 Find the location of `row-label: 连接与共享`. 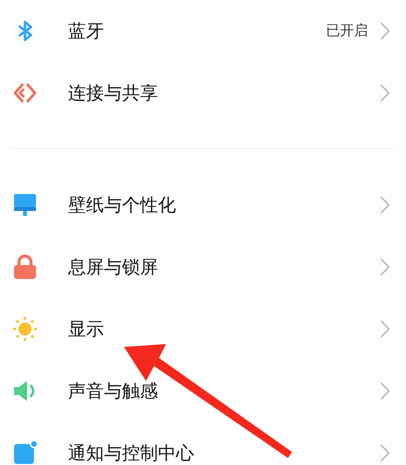

row-label: 连接与共享 is located at coordinates (113, 93).